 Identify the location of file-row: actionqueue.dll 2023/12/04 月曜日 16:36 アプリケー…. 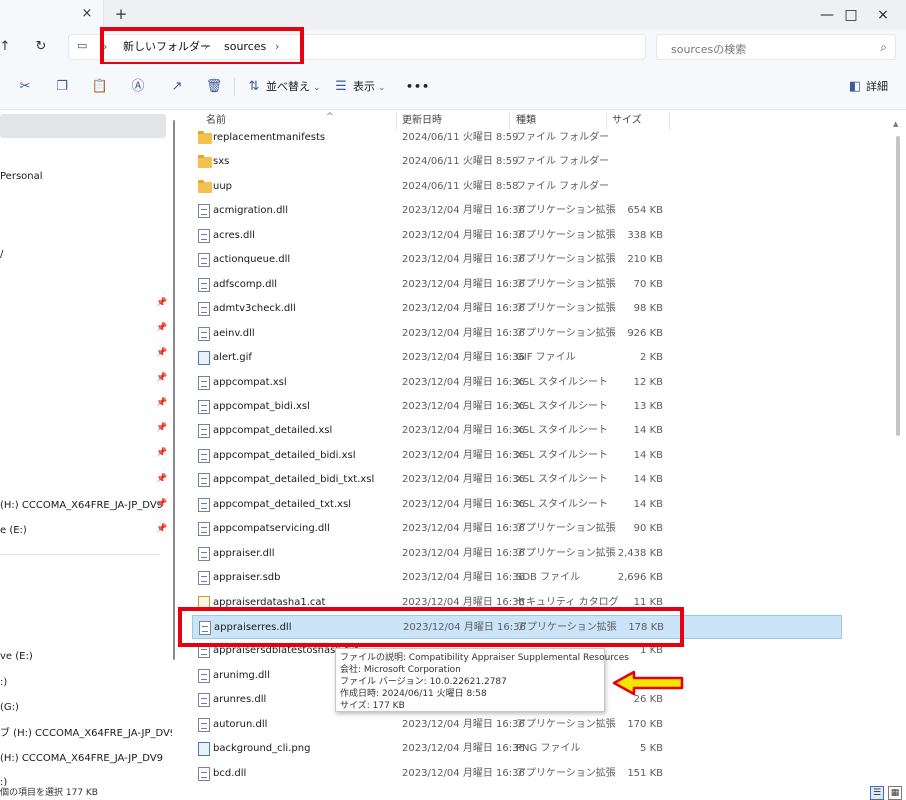
(517, 260).